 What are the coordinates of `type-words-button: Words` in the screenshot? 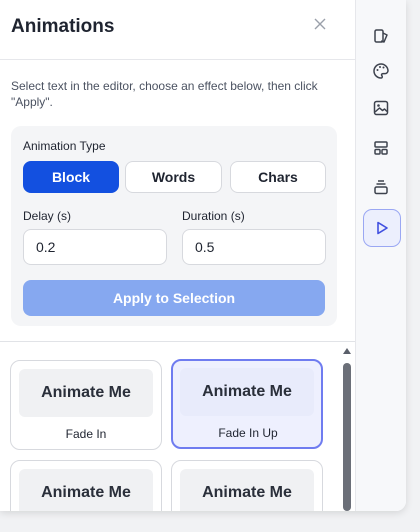 It's located at (173, 177).